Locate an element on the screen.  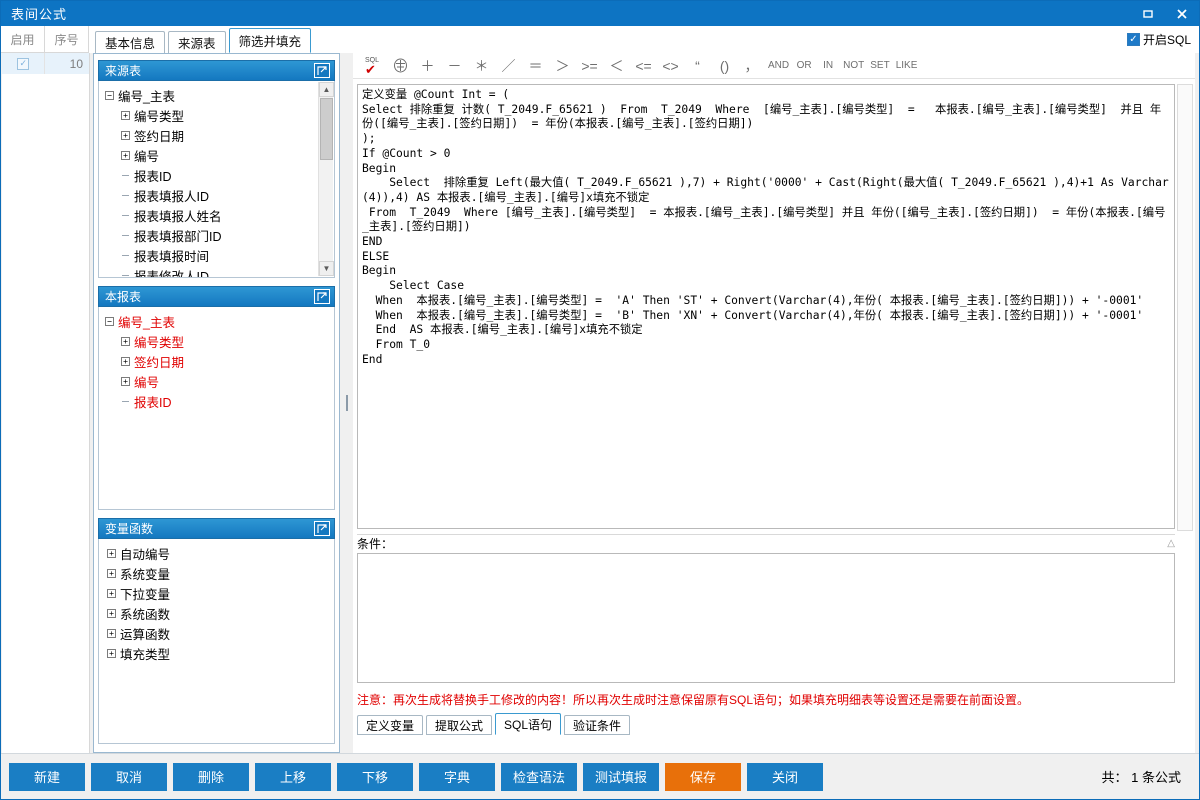
restore-icon is located at coordinates (1148, 13).